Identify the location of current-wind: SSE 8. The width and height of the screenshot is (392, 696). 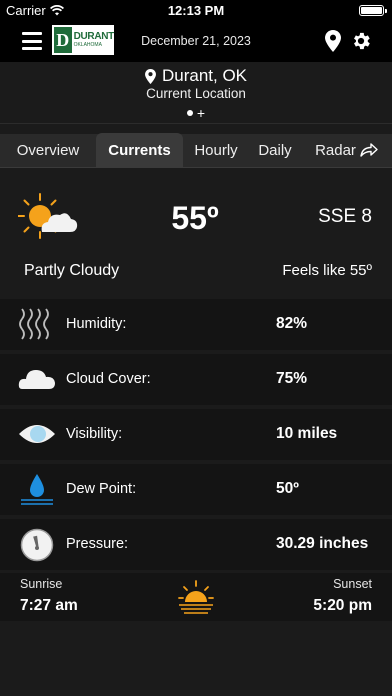
(345, 216).